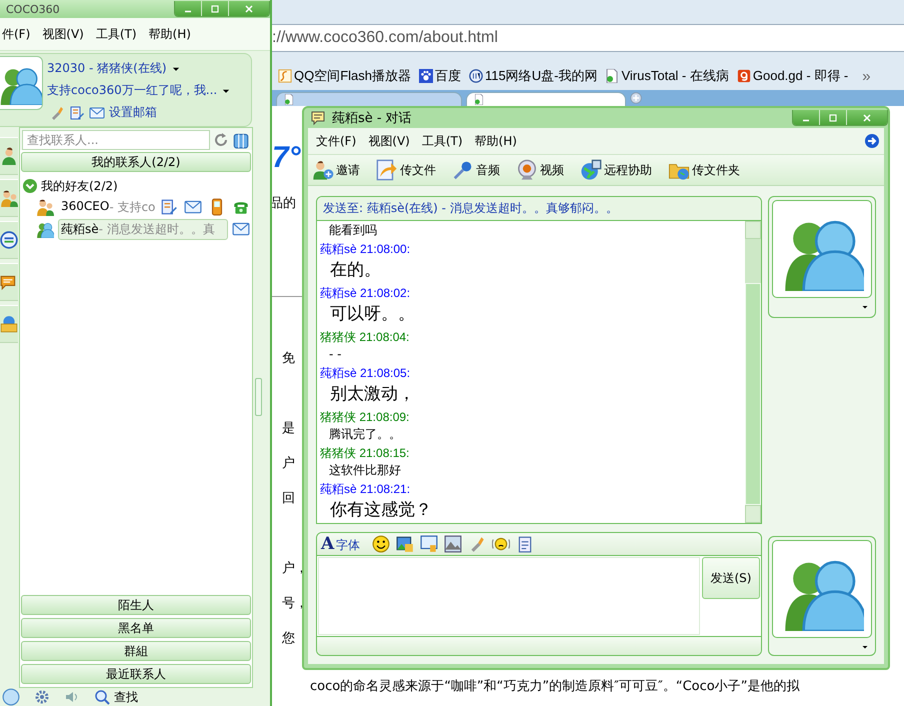  I want to click on refresh-icon, so click(221, 140).